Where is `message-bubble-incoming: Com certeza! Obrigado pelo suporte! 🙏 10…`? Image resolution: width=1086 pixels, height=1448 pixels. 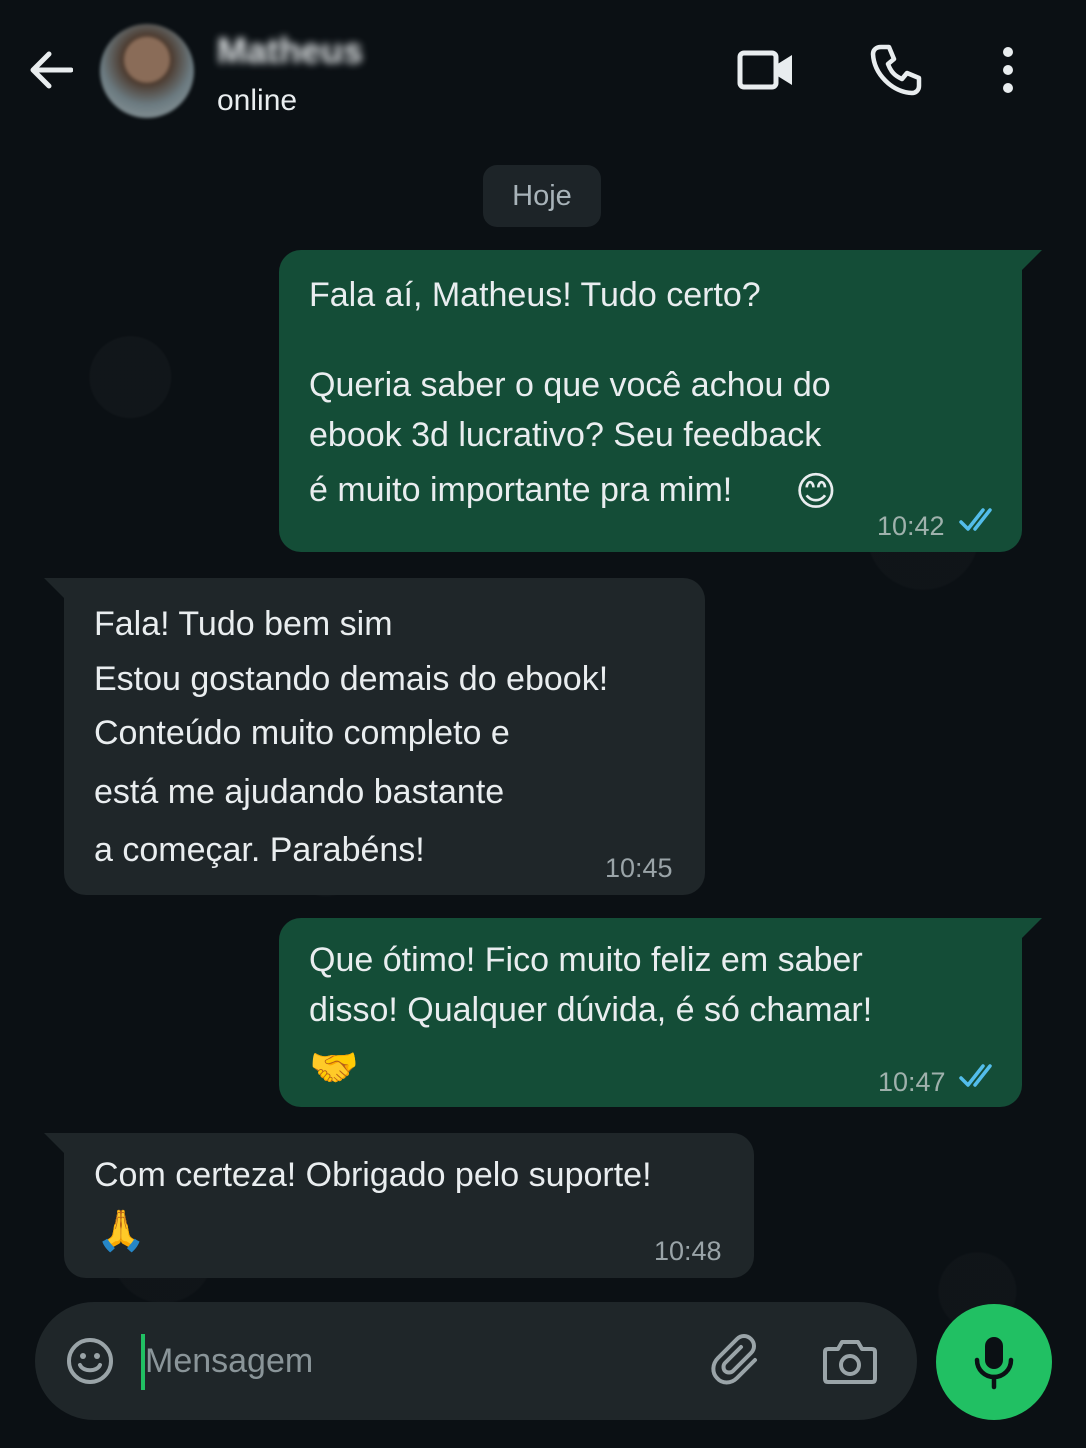
message-bubble-incoming: Com certeza! Obrigado pelo suporte! 🙏 10… is located at coordinates (409, 1205).